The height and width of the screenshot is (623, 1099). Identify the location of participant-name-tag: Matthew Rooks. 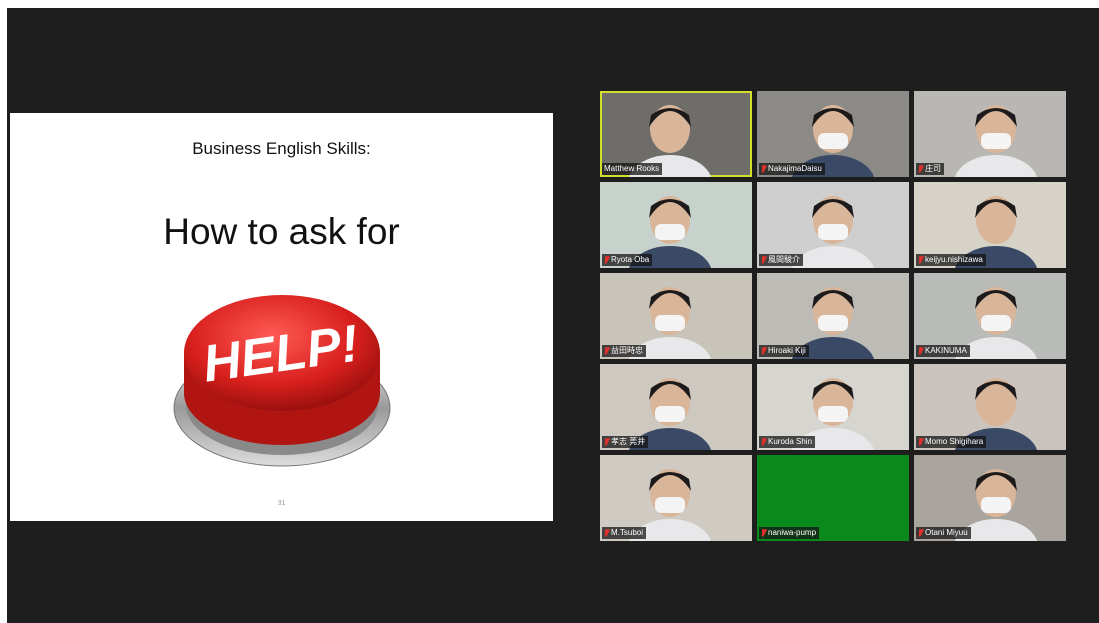
(632, 169).